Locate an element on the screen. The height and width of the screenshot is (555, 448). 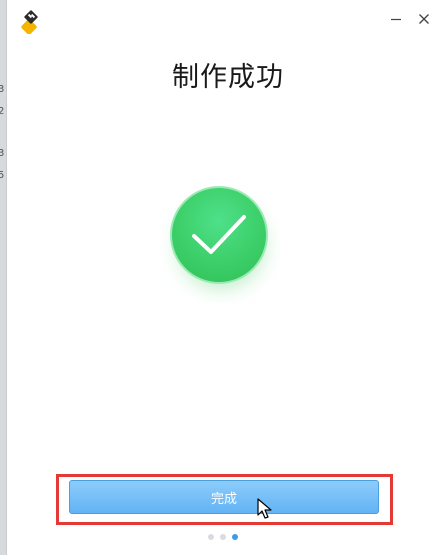
close-button is located at coordinates (424, 19).